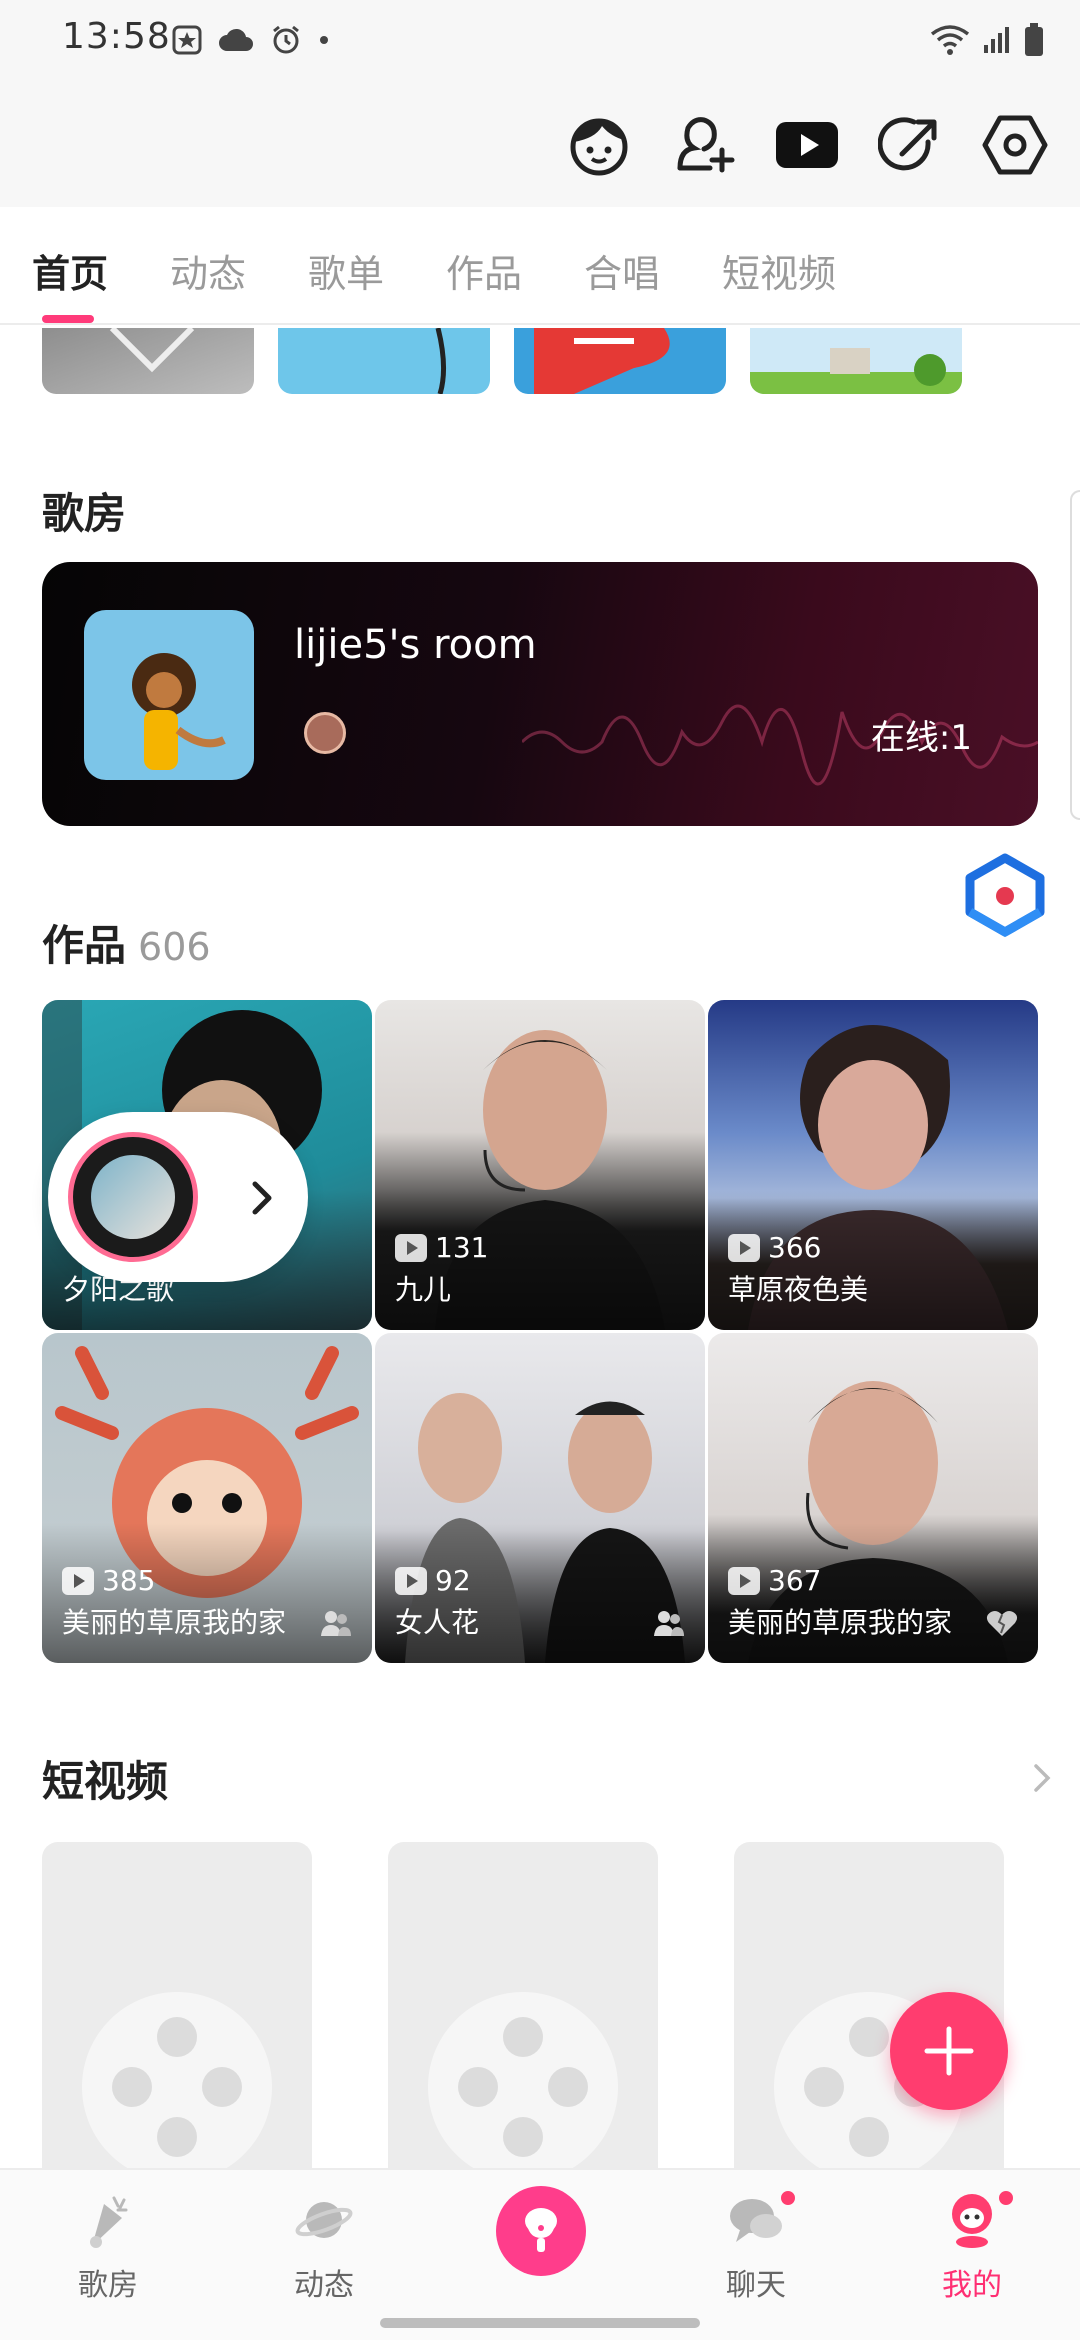  Describe the element at coordinates (105, 1781) in the screenshot. I see `short-video-section-title: 短视频` at that location.